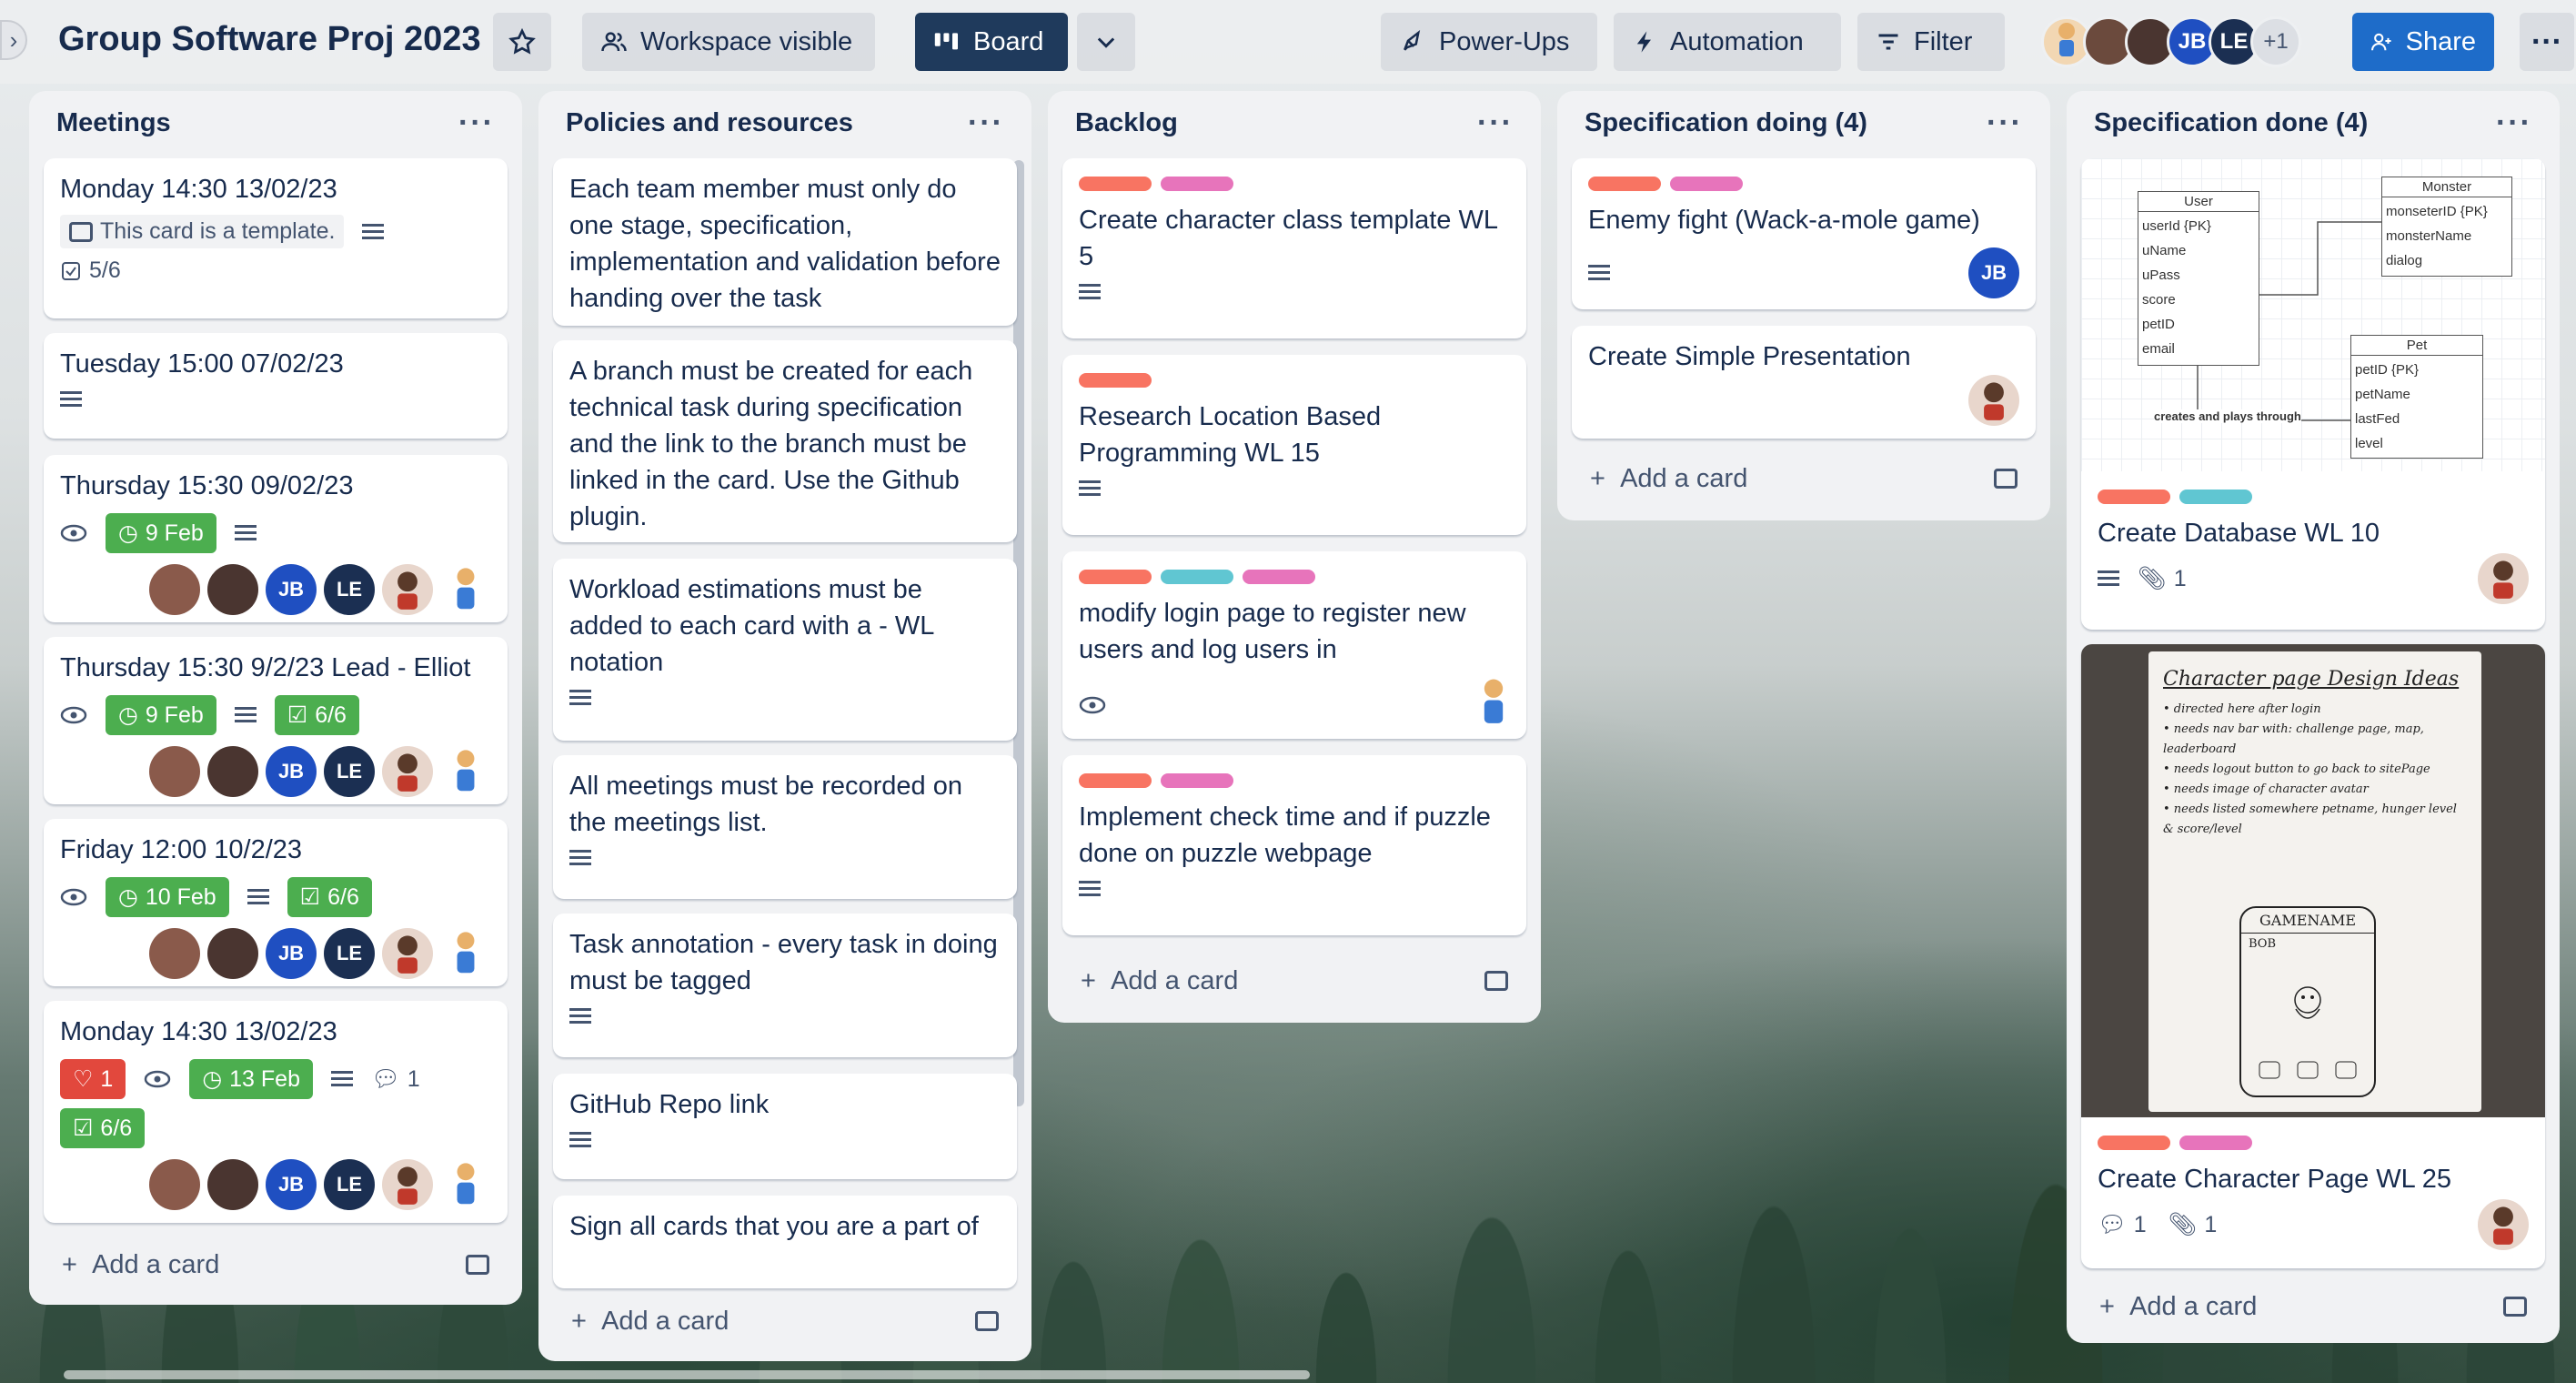 The width and height of the screenshot is (2576, 1383). What do you see at coordinates (728, 42) in the screenshot?
I see `visibility-button: Workspace visible` at bounding box center [728, 42].